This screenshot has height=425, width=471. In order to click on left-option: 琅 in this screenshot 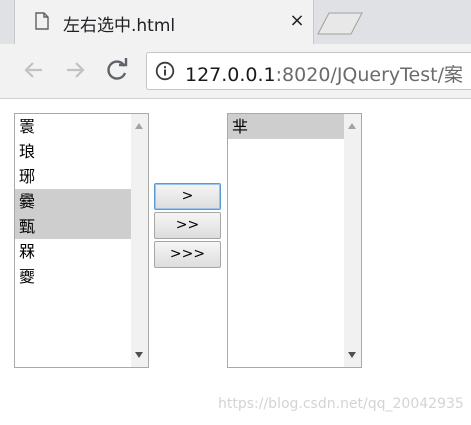, I will do `click(73, 151)`.